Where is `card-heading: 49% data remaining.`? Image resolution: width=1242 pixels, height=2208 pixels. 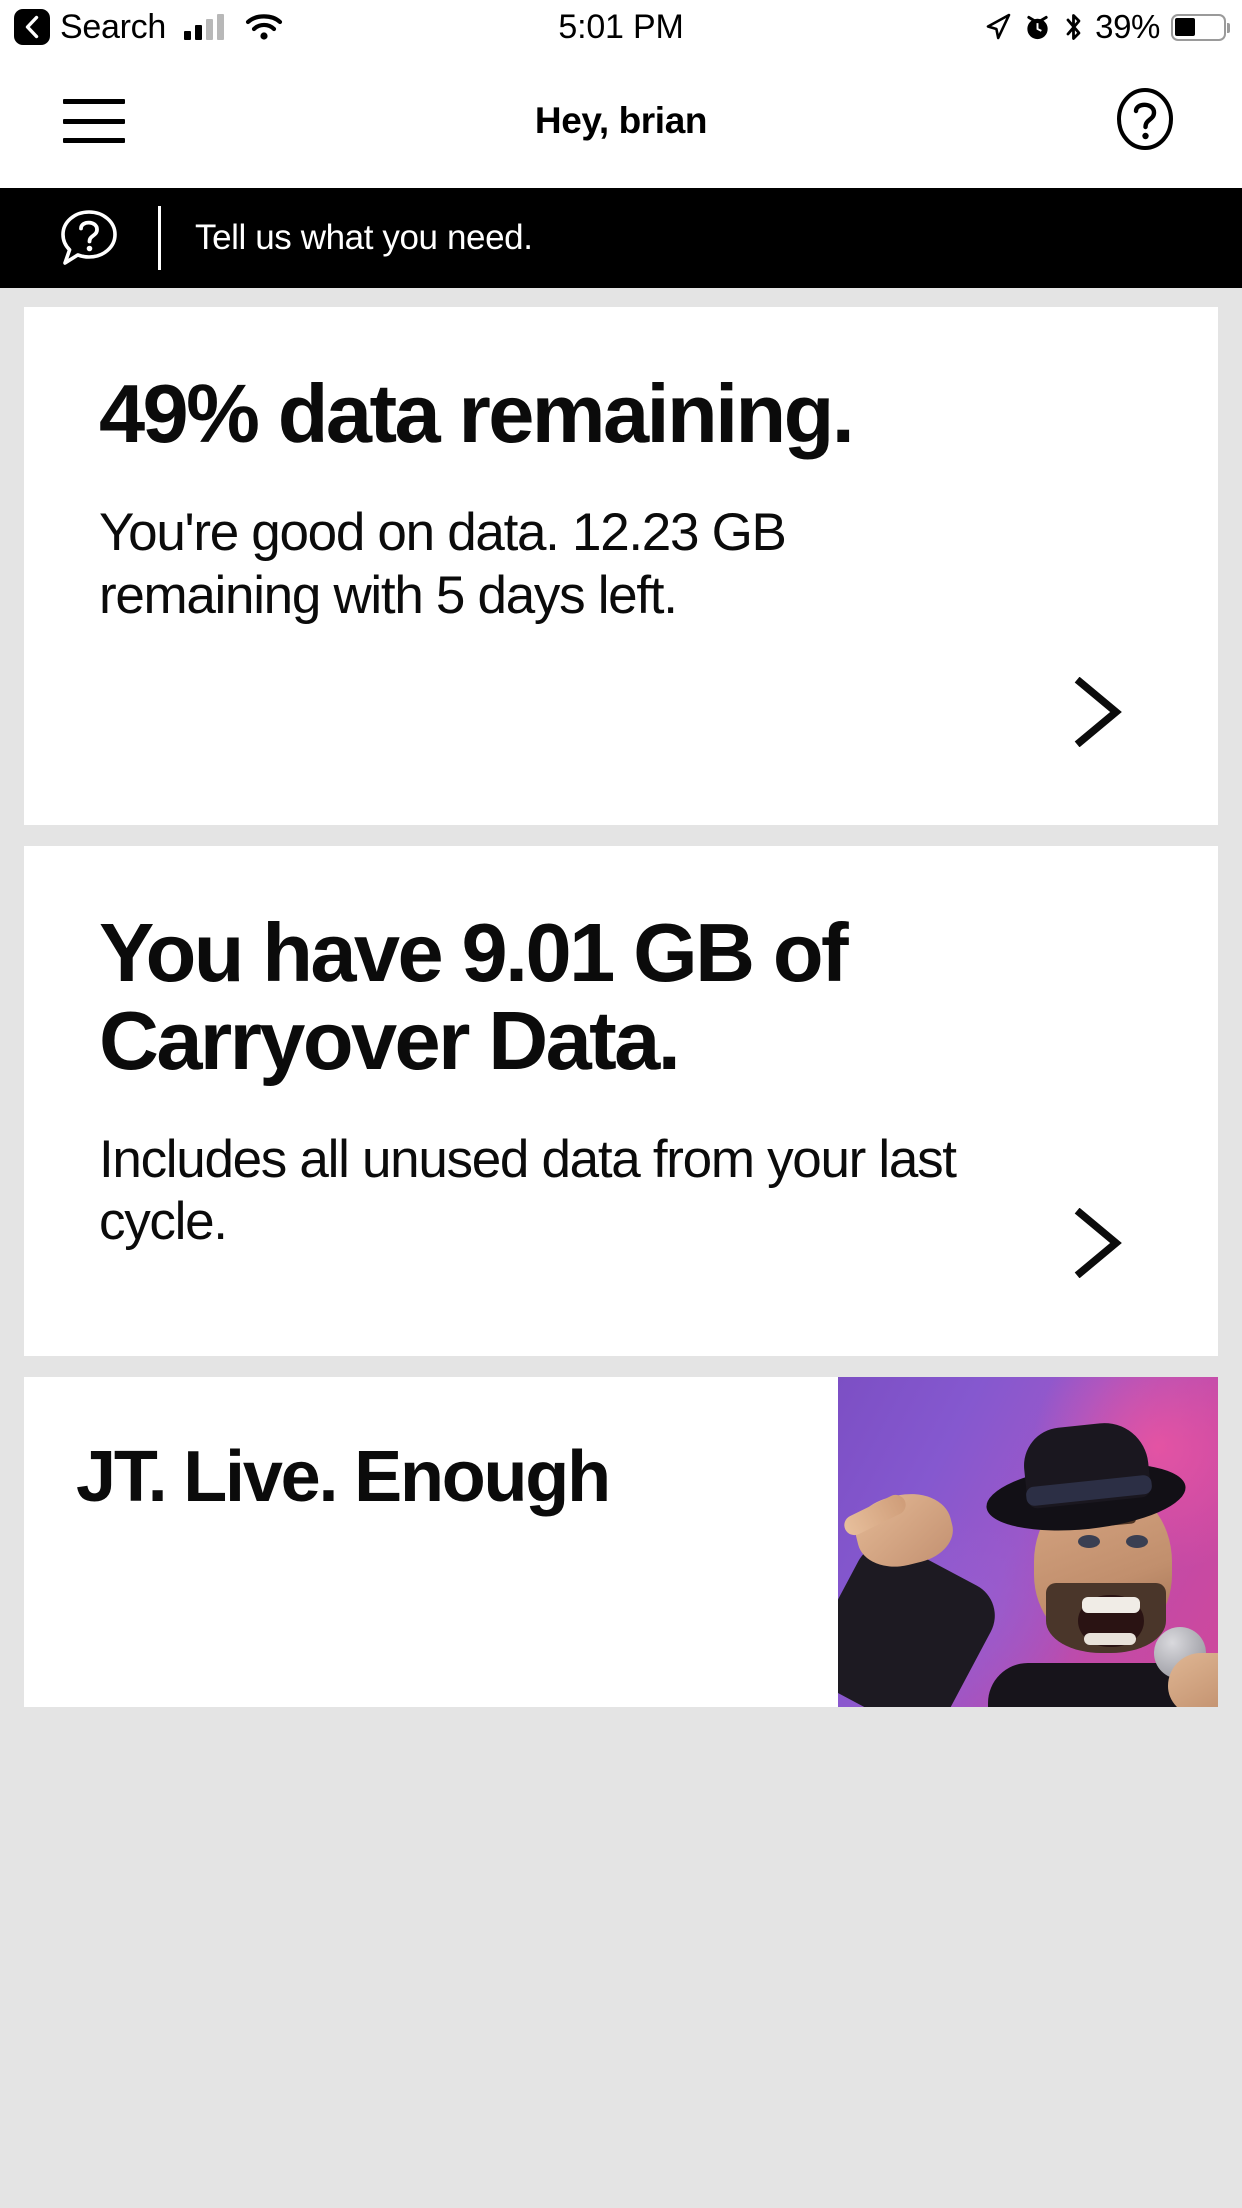
card-heading: 49% data remaining. is located at coordinates (477, 413).